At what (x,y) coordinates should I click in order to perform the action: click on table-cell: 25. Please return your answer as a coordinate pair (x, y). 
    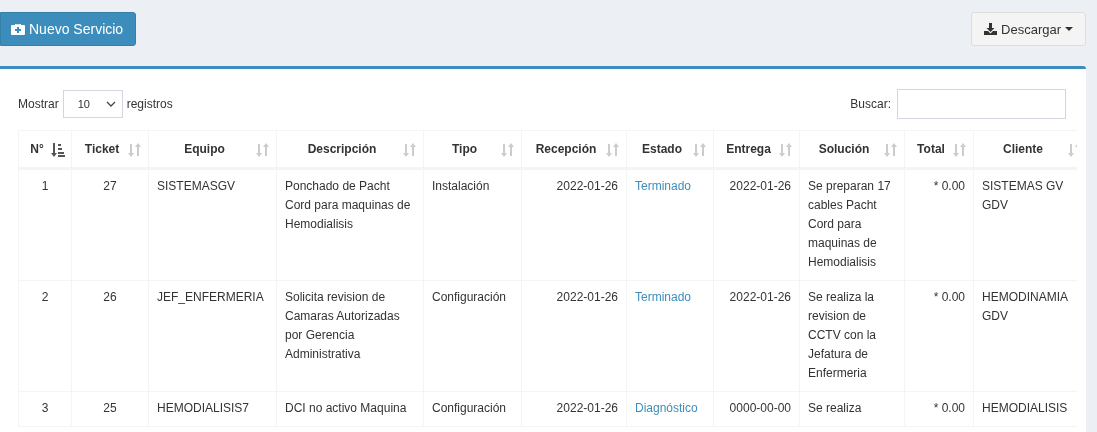
    Looking at the image, I should click on (110, 408).